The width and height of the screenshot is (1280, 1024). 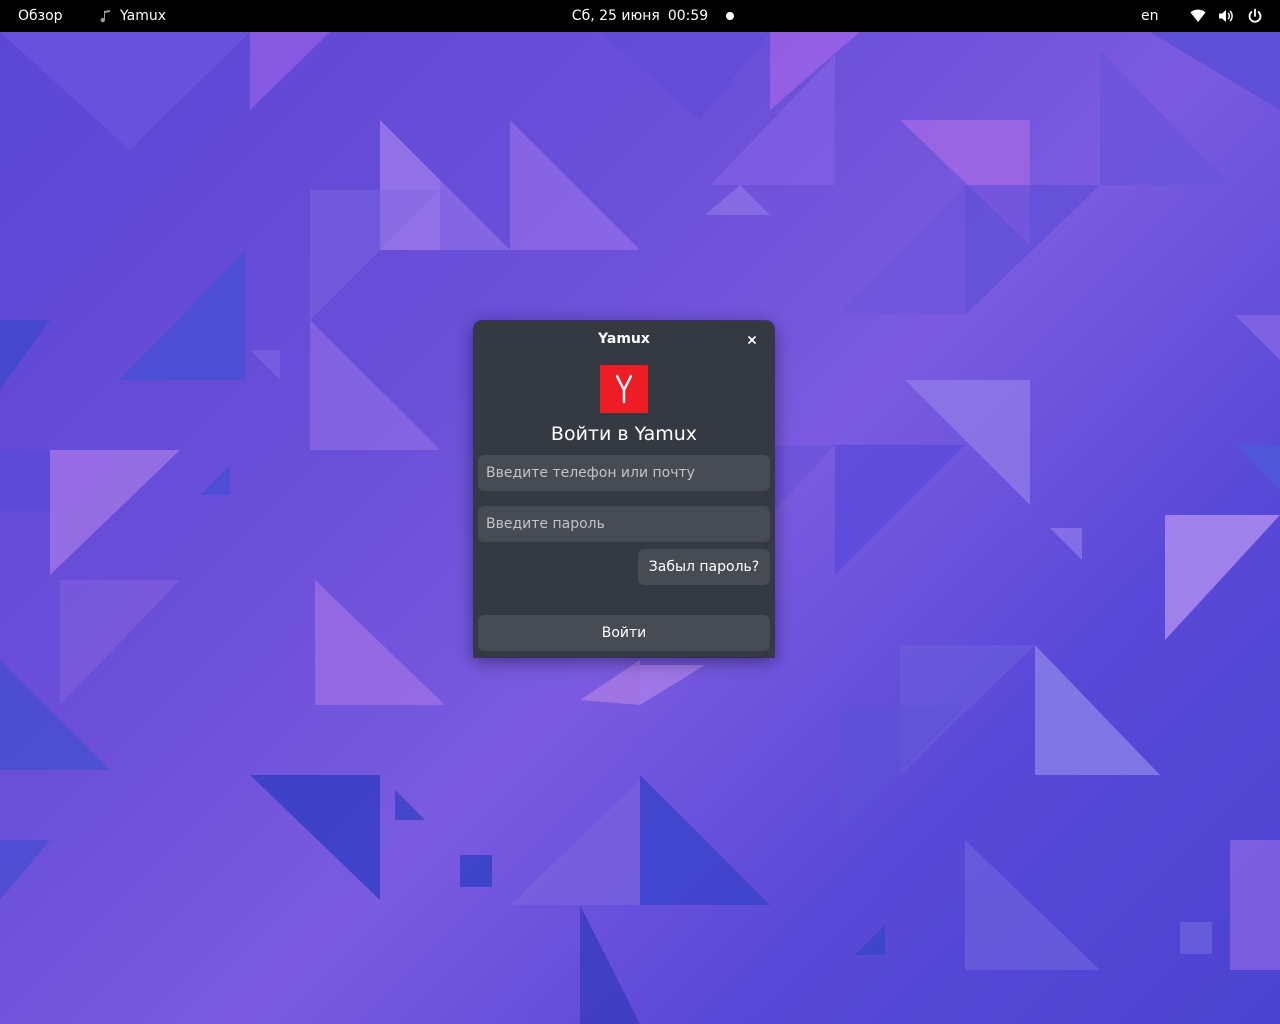 I want to click on top-bar: Обзор Yamux Сб, 25 июня 00:59 en, so click(x=640, y=16).